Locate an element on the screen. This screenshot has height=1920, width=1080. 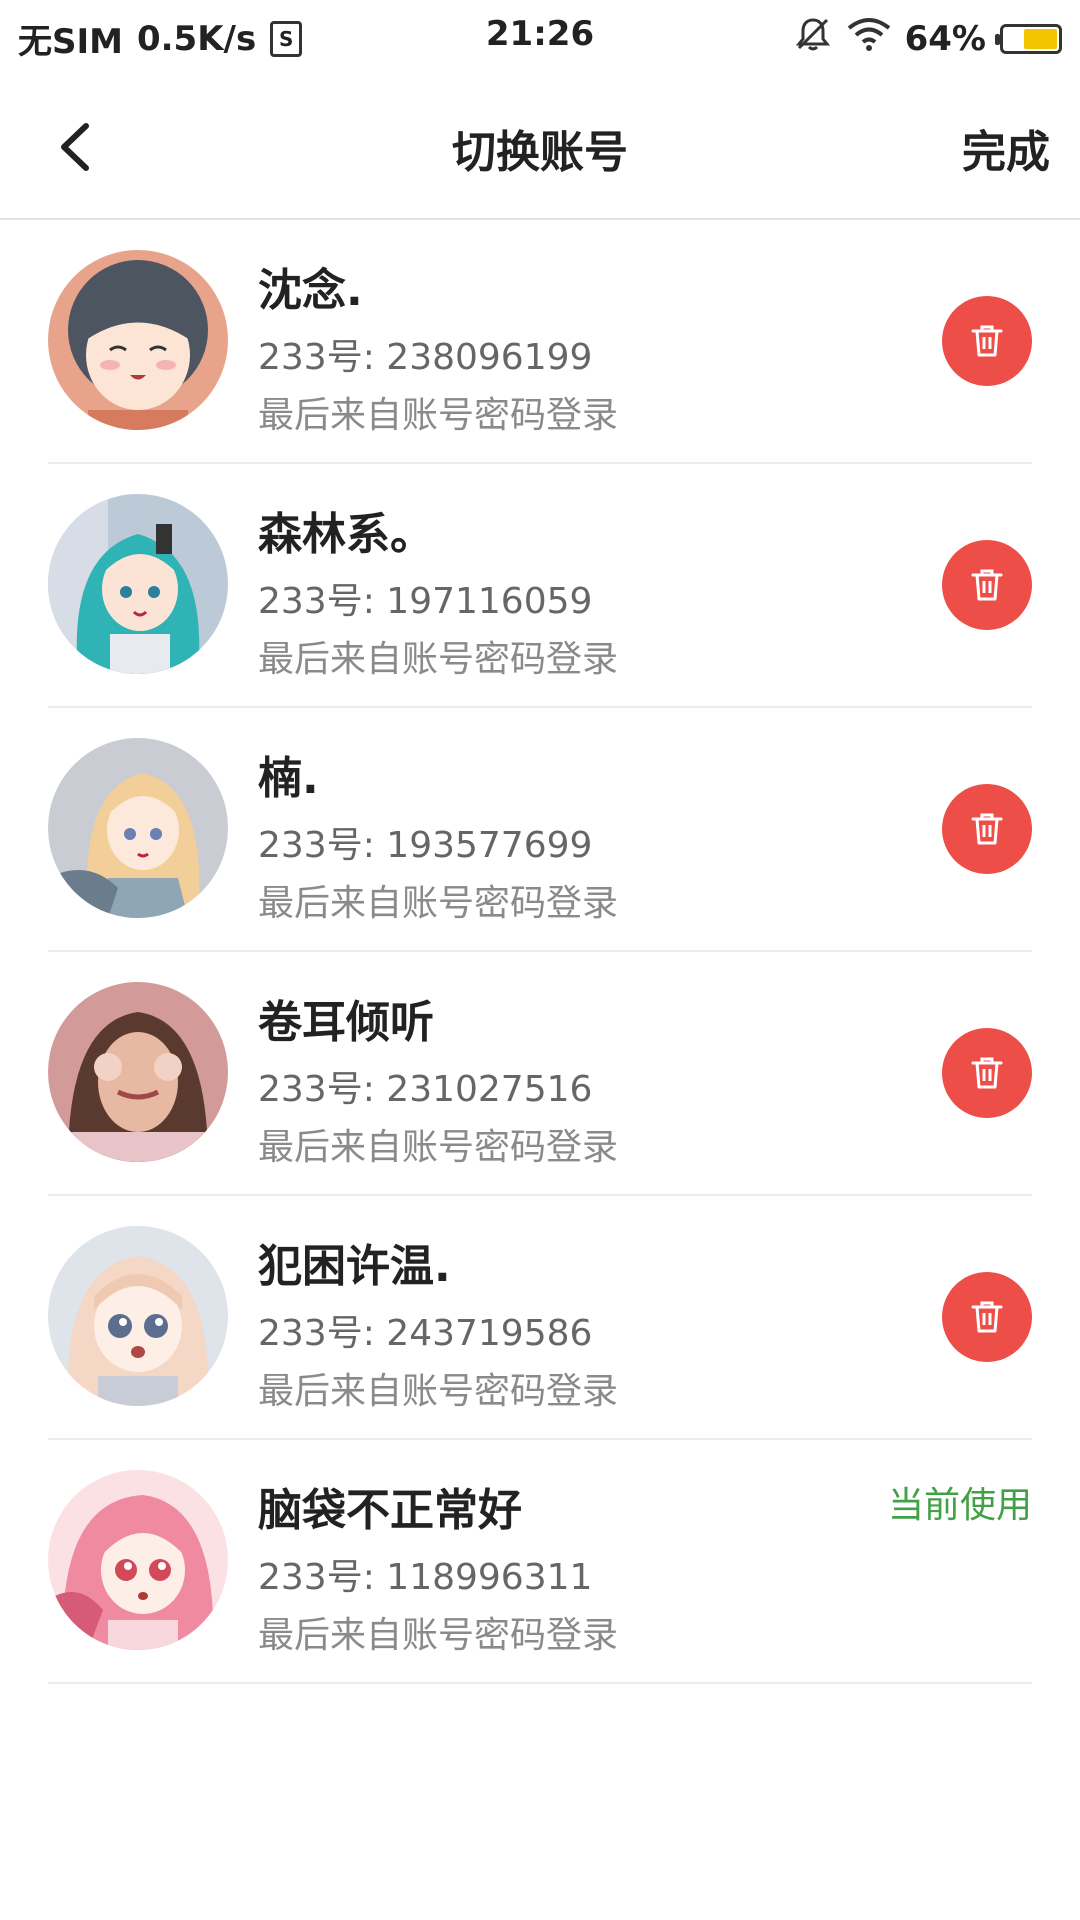
account-uid: 233号: 243719586 is located at coordinates (425, 1333).